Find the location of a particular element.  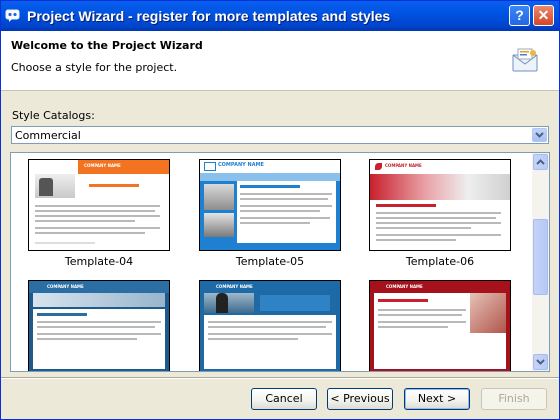

template-05-thumbnail: COMPANY NAME is located at coordinates (270, 205).